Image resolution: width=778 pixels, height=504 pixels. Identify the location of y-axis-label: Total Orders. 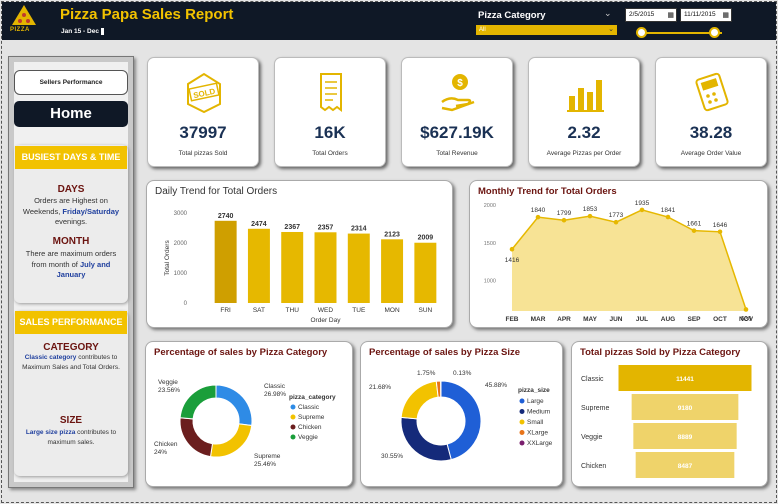
(167, 258).